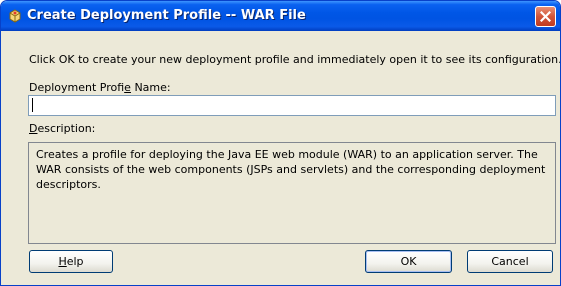 The image size is (561, 286). What do you see at coordinates (127, 87) in the screenshot?
I see `profile-name-label-mnemonic: e` at bounding box center [127, 87].